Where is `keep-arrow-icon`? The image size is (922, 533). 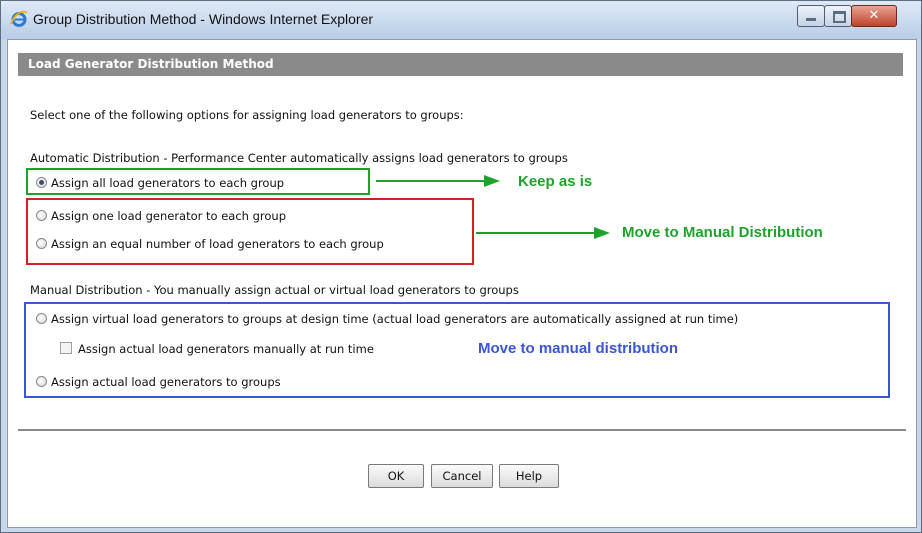 keep-arrow-icon is located at coordinates (438, 181).